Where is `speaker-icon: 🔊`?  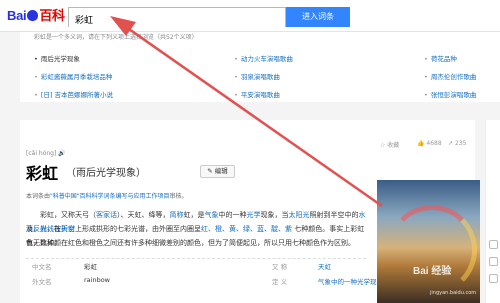
speaker-icon: 🔊 is located at coordinates (61, 153).